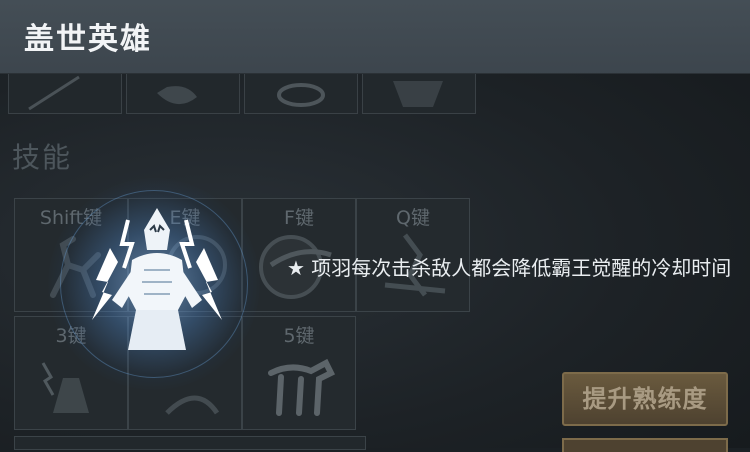  I want to click on secondary-button-edge, so click(645, 445).